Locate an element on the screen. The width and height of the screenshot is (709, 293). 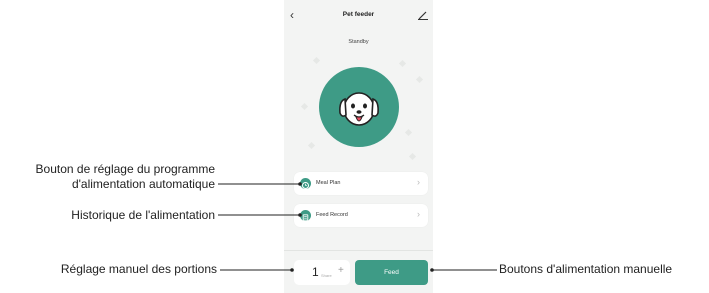
annotation-portion: Réglage manuel des portions is located at coordinates (138, 269).